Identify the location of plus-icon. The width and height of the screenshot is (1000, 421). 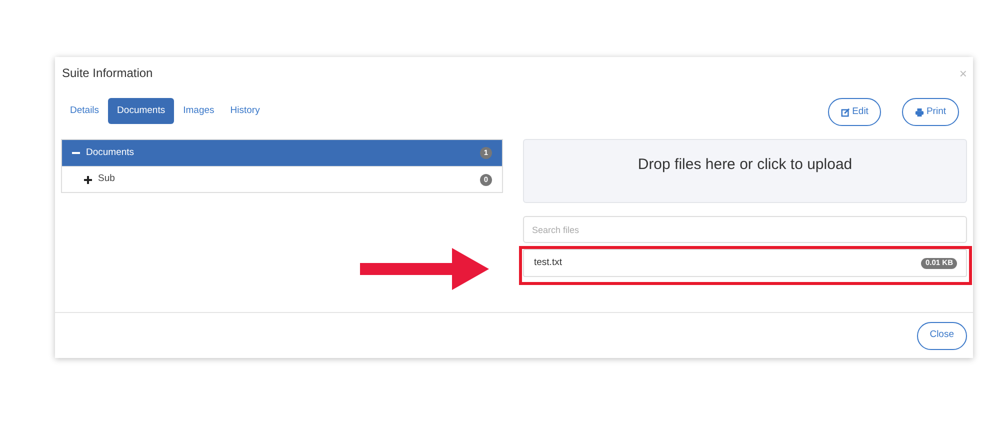
(88, 180).